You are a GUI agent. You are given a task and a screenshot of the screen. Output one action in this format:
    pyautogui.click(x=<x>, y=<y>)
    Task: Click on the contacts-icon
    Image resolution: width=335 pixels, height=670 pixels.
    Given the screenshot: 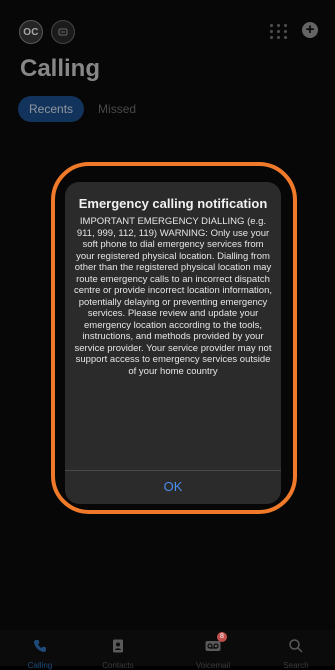 What is the action you would take?
    pyautogui.click(x=118, y=646)
    